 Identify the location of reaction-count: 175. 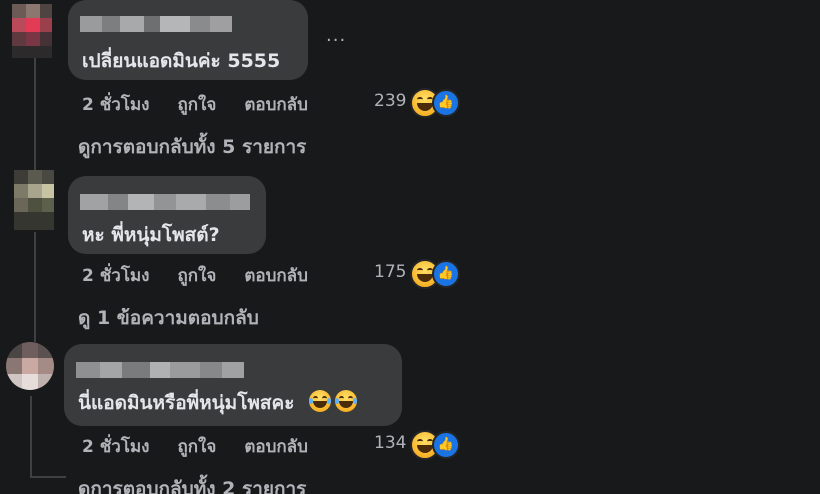
(390, 272).